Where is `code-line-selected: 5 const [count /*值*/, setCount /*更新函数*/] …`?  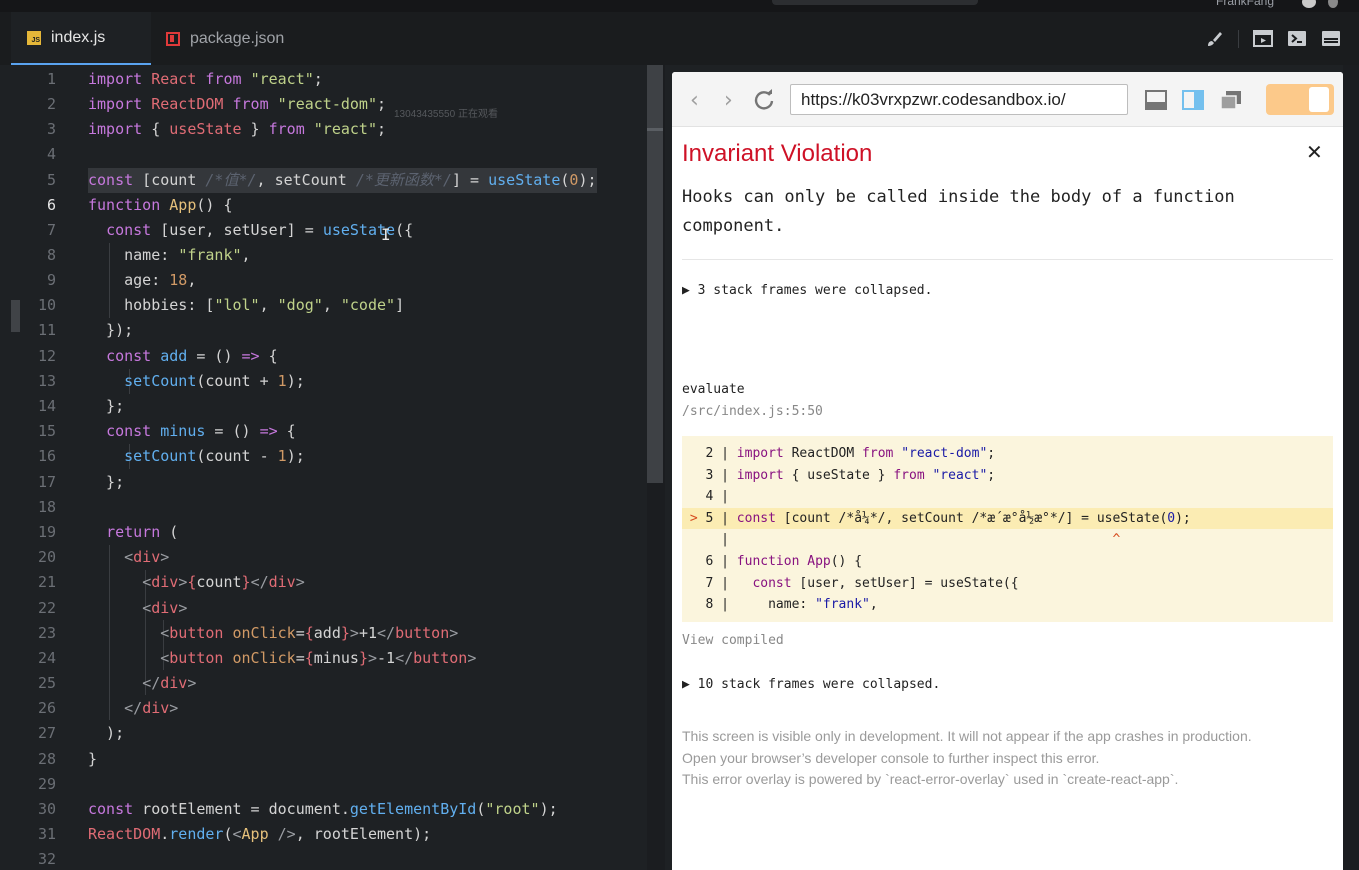 code-line-selected: 5 const [count /*值*/, setCount /*更新函数*/] … is located at coordinates (329, 180).